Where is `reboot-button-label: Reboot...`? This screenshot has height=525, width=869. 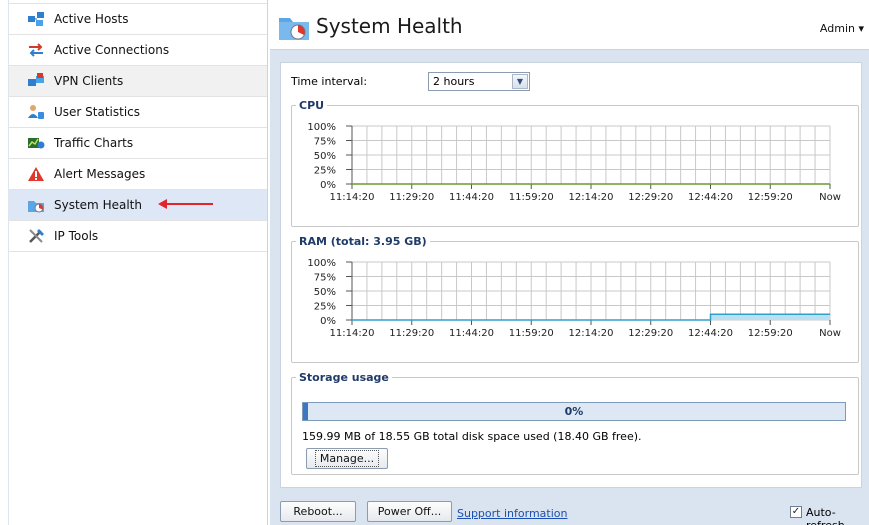 reboot-button-label: Reboot... is located at coordinates (318, 511).